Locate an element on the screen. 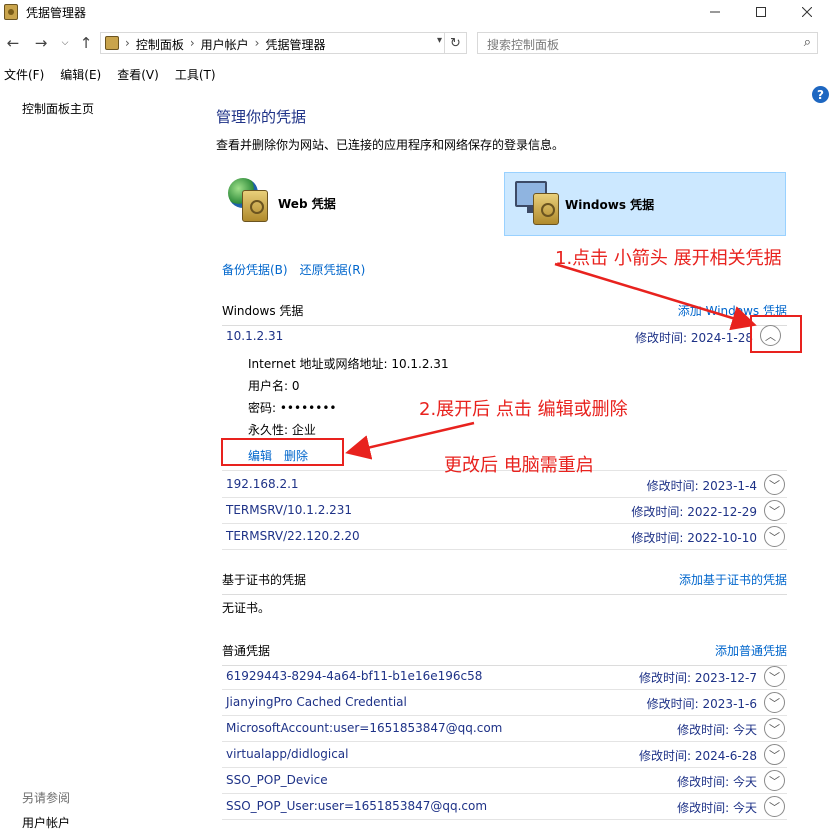 The image size is (829, 830). annotation-arrow-step2 is located at coordinates (410, 440).